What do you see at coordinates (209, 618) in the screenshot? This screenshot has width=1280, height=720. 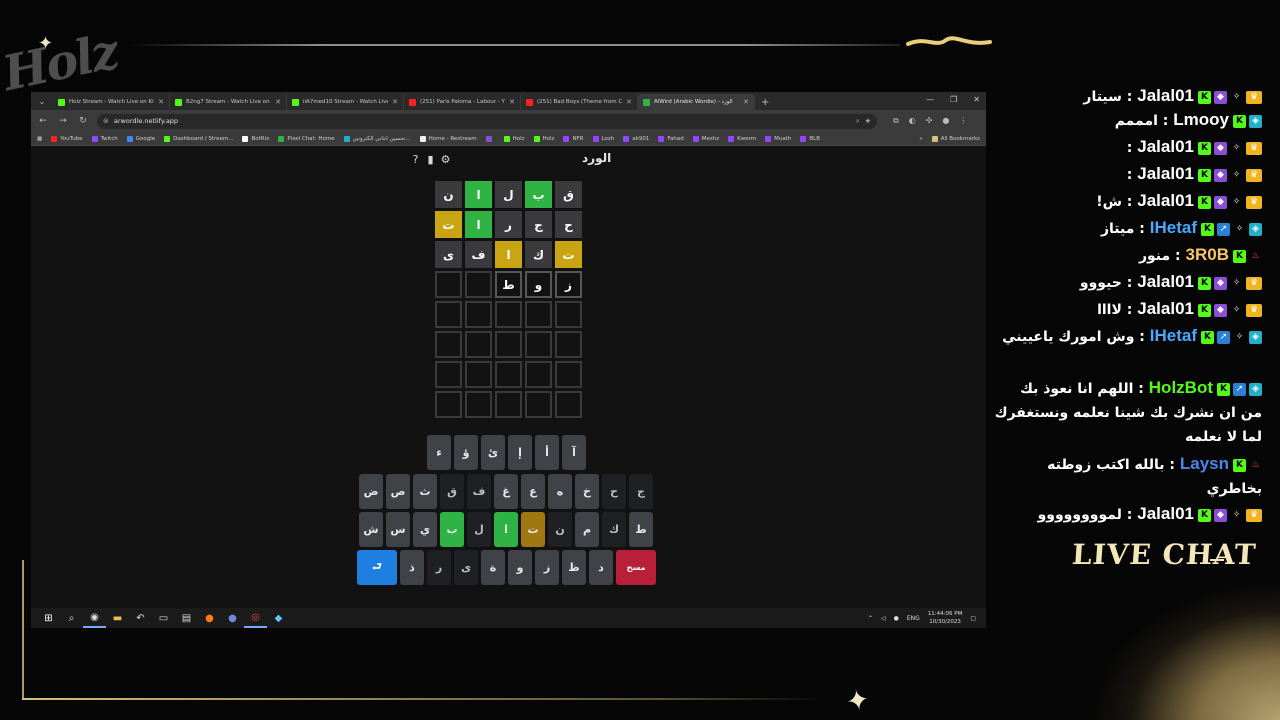 I see `firefox-icon: ●` at bounding box center [209, 618].